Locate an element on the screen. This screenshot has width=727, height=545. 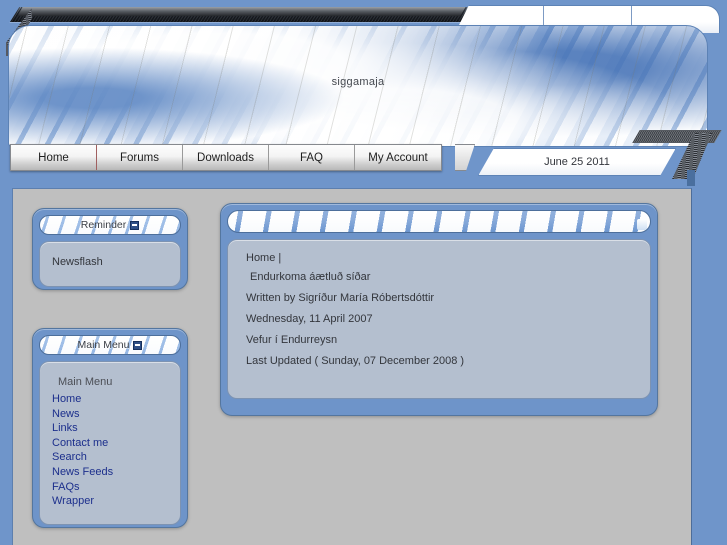
module-reminder-body: Newsflash is located at coordinates (110, 264).